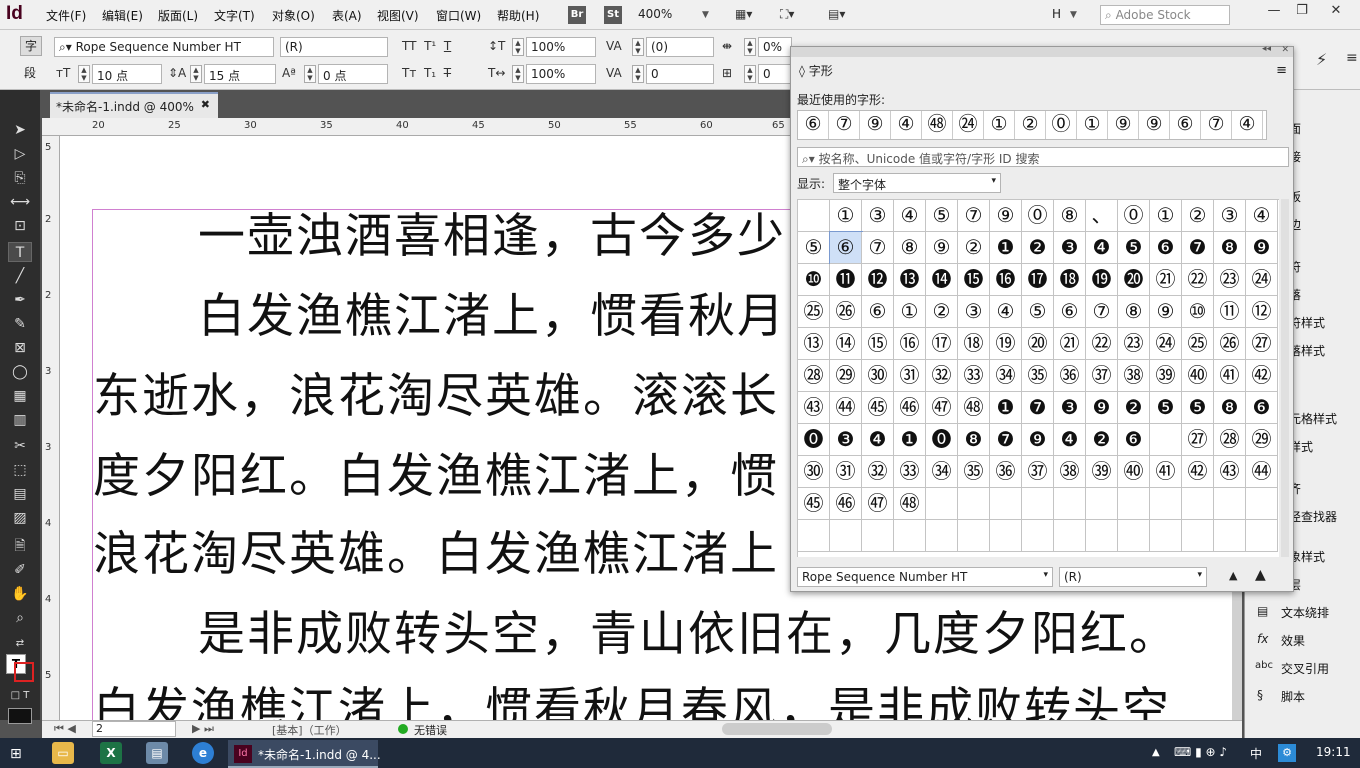 The height and width of the screenshot is (768, 1360). I want to click on recent-glyph: ⑥, so click(1185, 125).